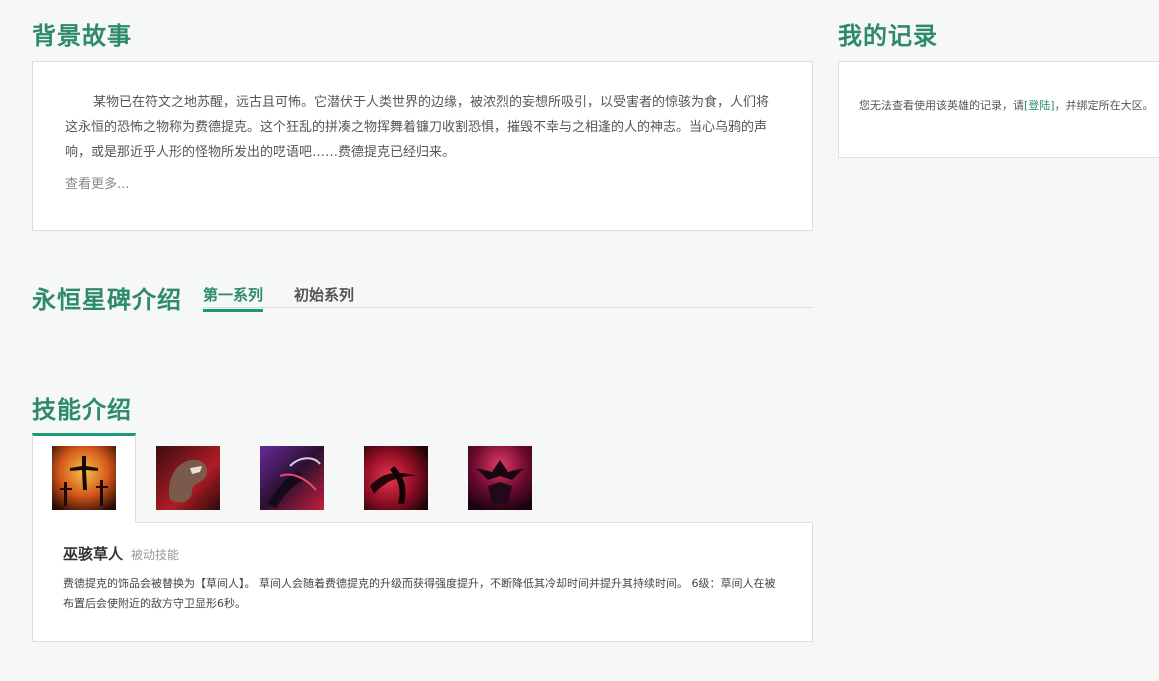 This screenshot has height=681, width=1159. I want to click on eternals-title: 永恒星碑介绍, so click(107, 300).